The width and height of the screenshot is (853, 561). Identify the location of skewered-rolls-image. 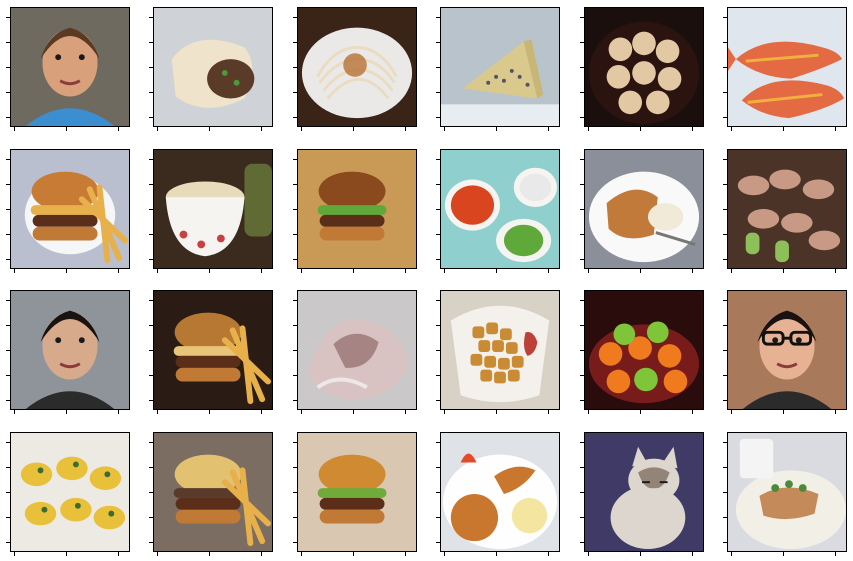
(787, 209).